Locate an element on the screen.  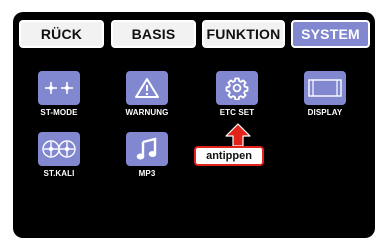
gear-icon is located at coordinates (237, 88).